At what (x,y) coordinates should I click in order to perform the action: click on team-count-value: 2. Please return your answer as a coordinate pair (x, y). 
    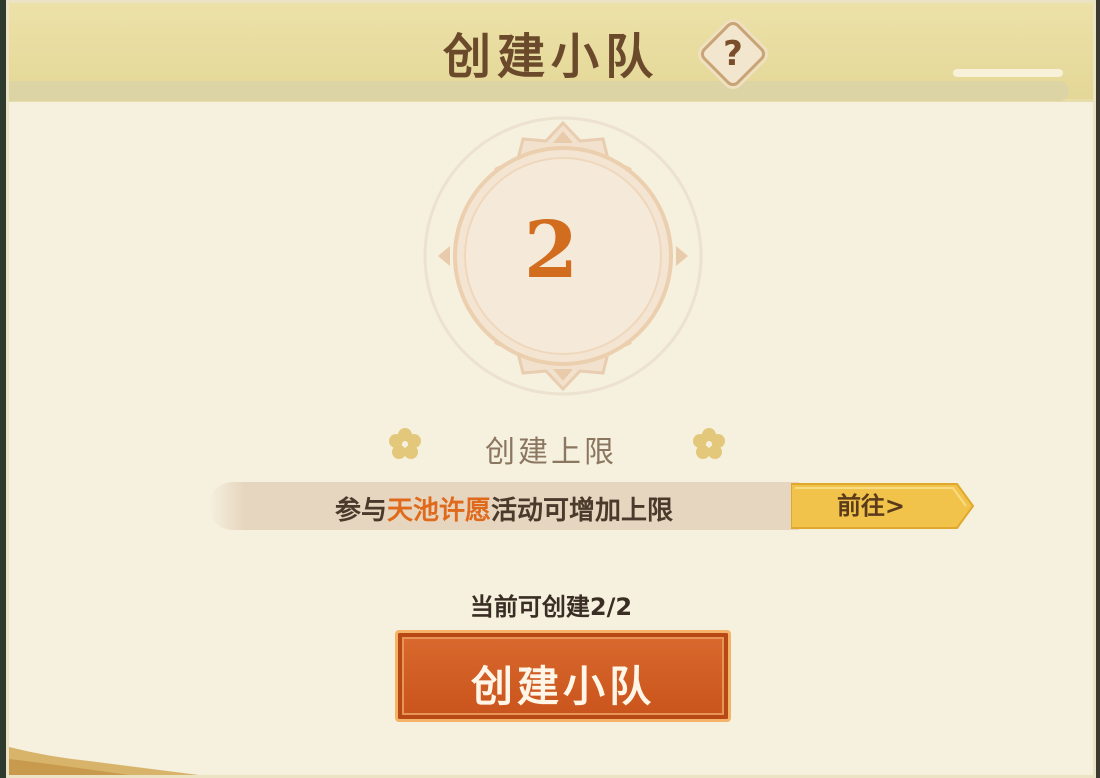
    Looking at the image, I should click on (551, 250).